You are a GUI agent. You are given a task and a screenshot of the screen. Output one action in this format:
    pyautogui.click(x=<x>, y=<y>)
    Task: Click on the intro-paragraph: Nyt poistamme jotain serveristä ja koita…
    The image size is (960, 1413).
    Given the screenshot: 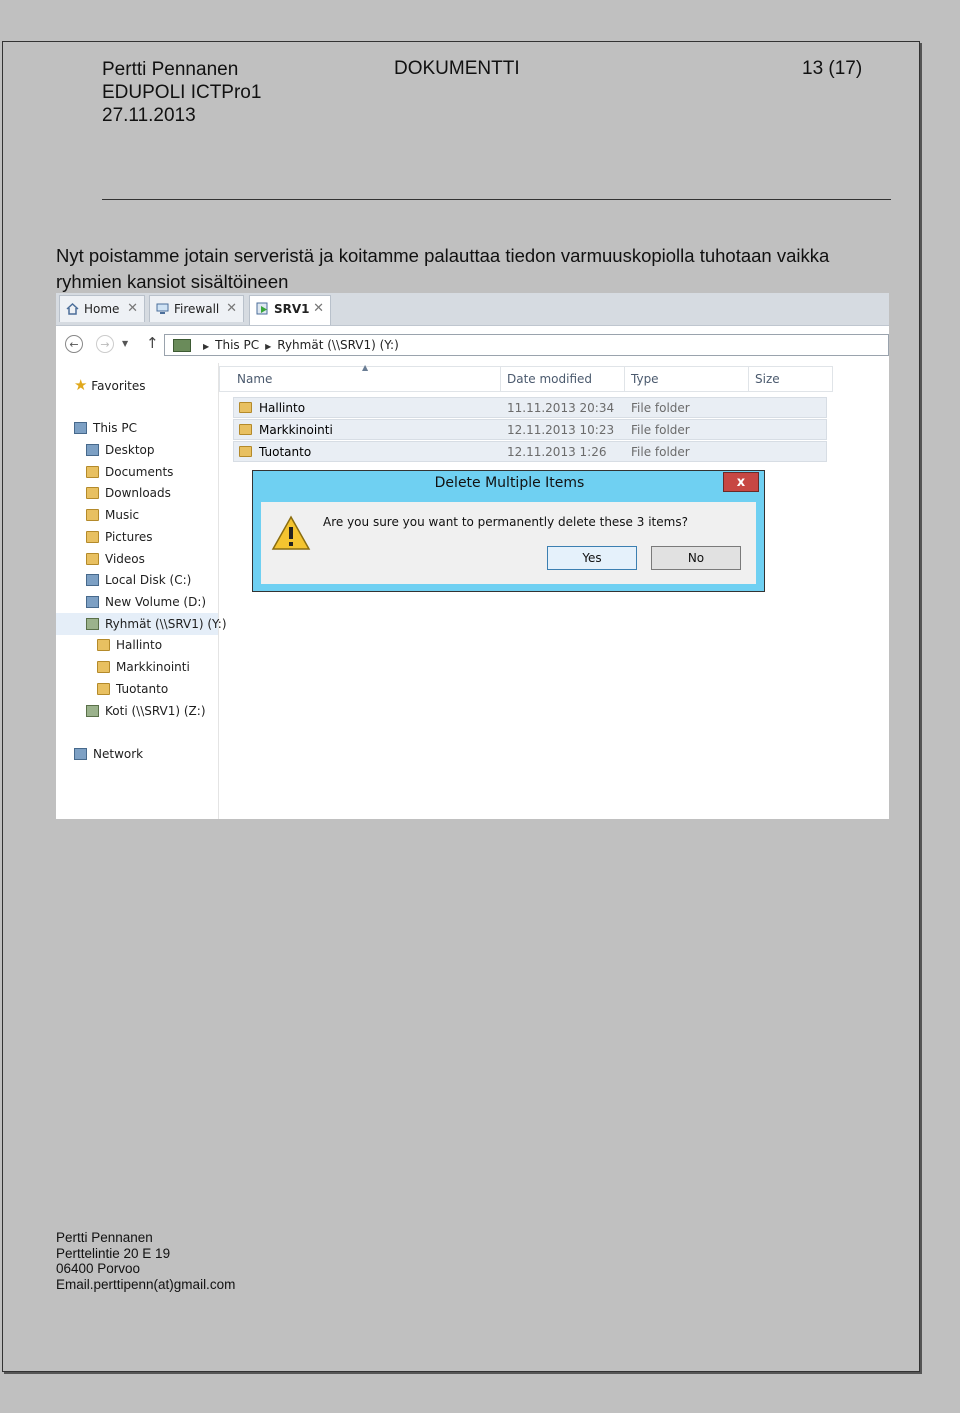 What is the action you would take?
    pyautogui.click(x=443, y=268)
    